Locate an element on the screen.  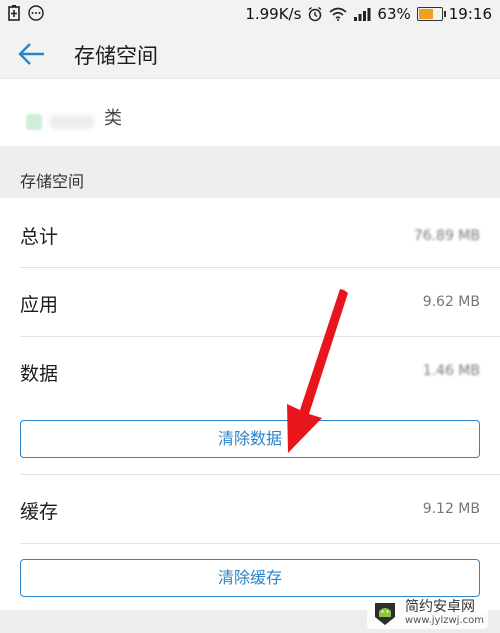
signal-icon is located at coordinates (362, 14).